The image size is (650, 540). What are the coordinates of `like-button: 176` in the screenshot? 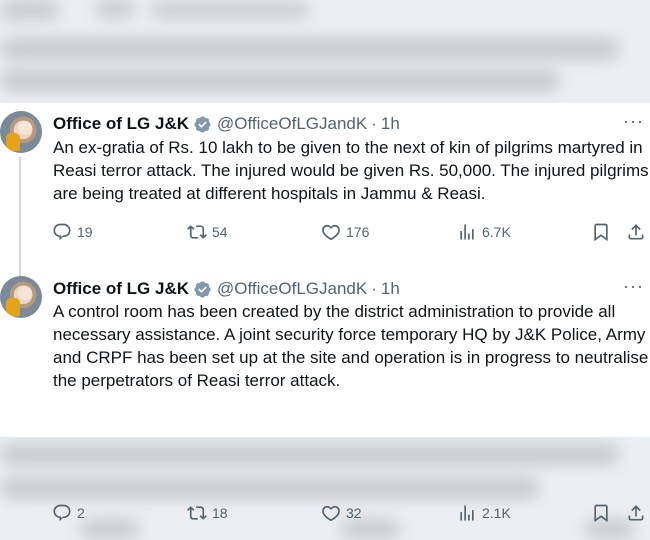 It's located at (345, 232).